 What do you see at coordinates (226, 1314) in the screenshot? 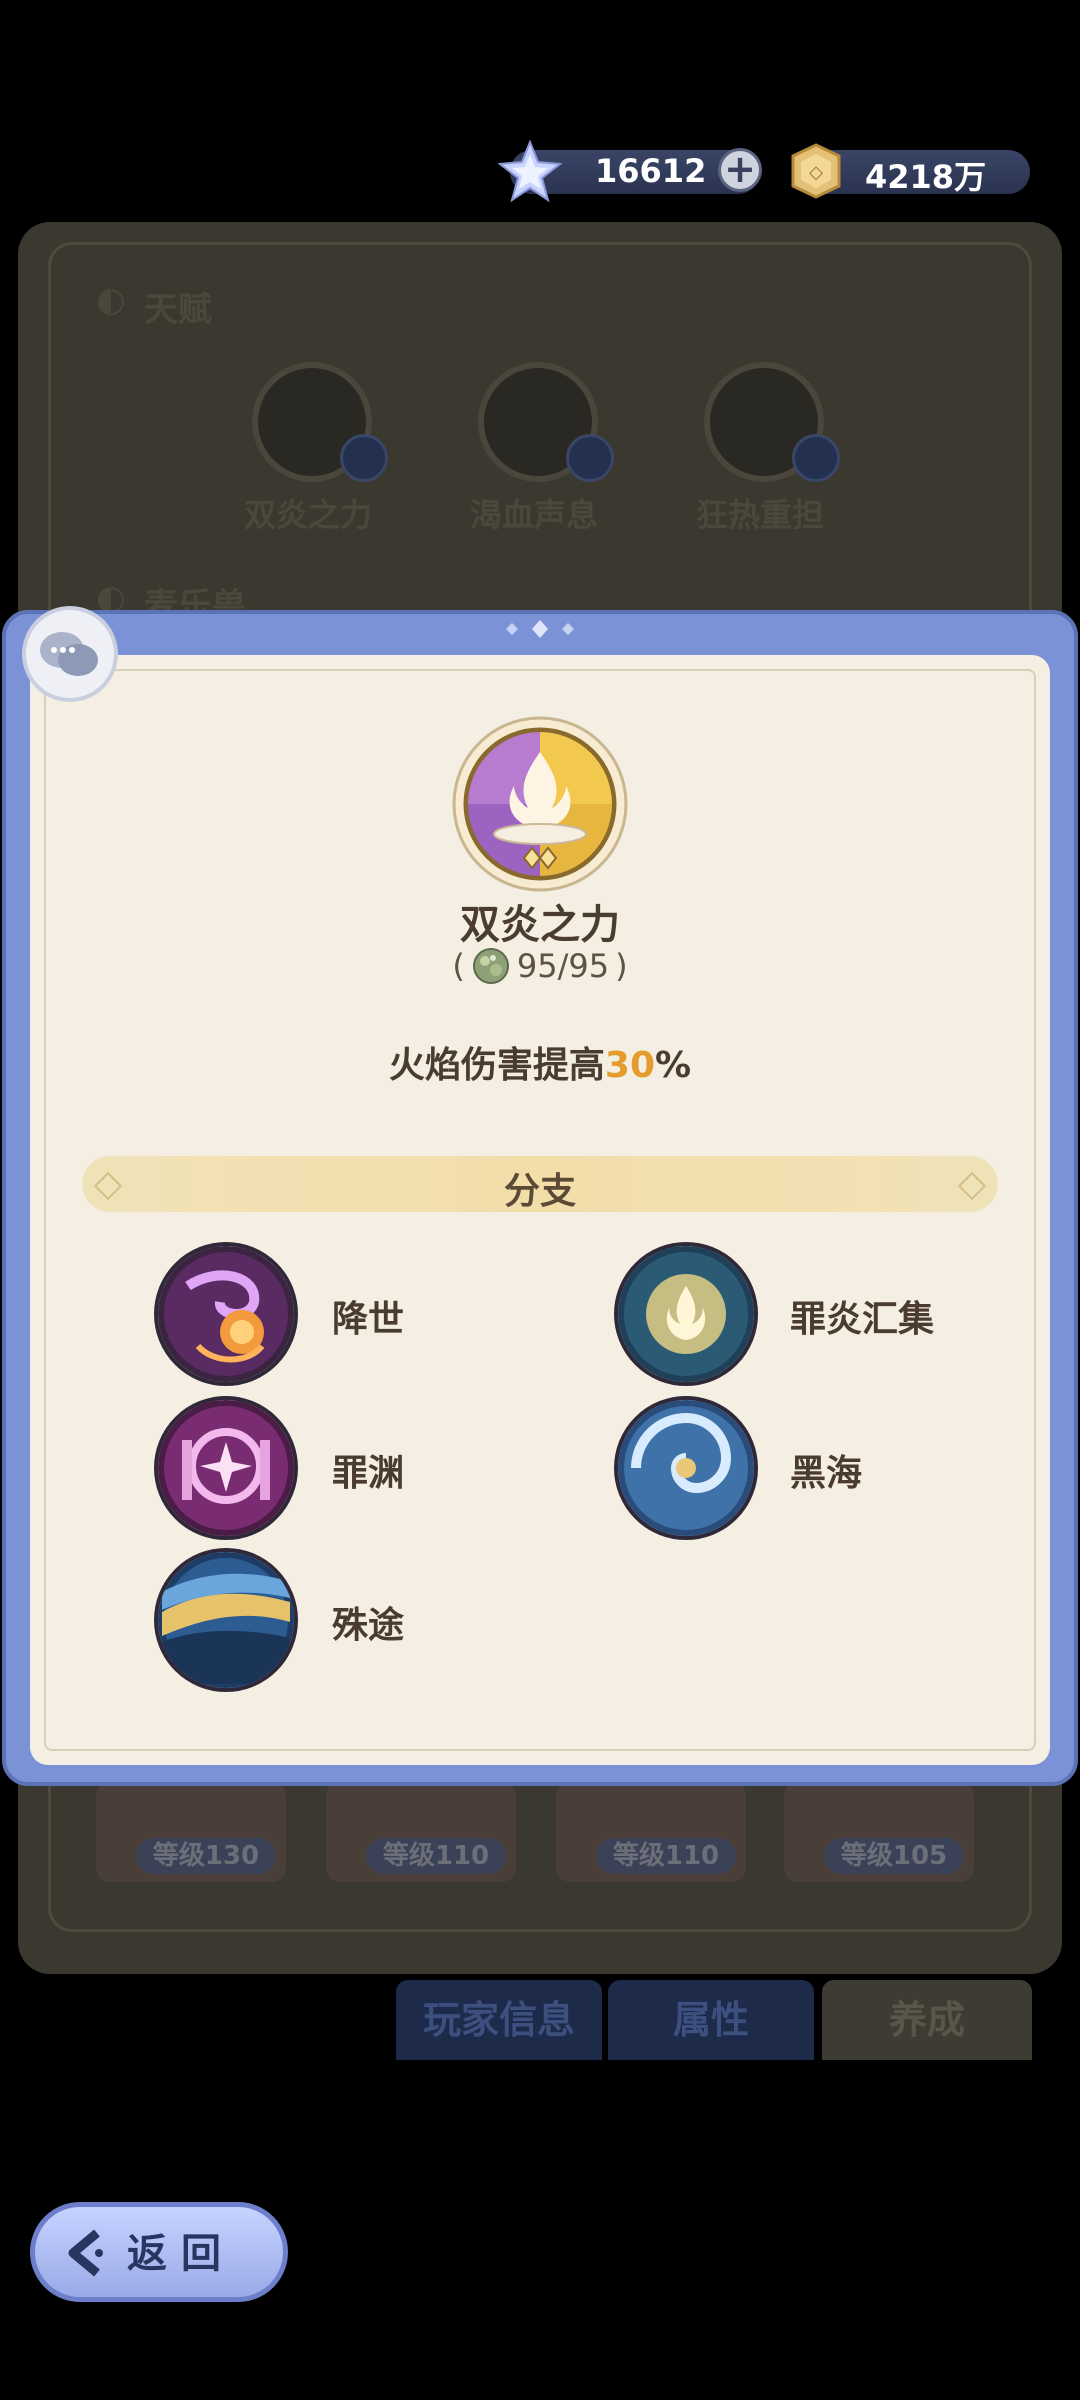
I see `branch-descend-icon` at bounding box center [226, 1314].